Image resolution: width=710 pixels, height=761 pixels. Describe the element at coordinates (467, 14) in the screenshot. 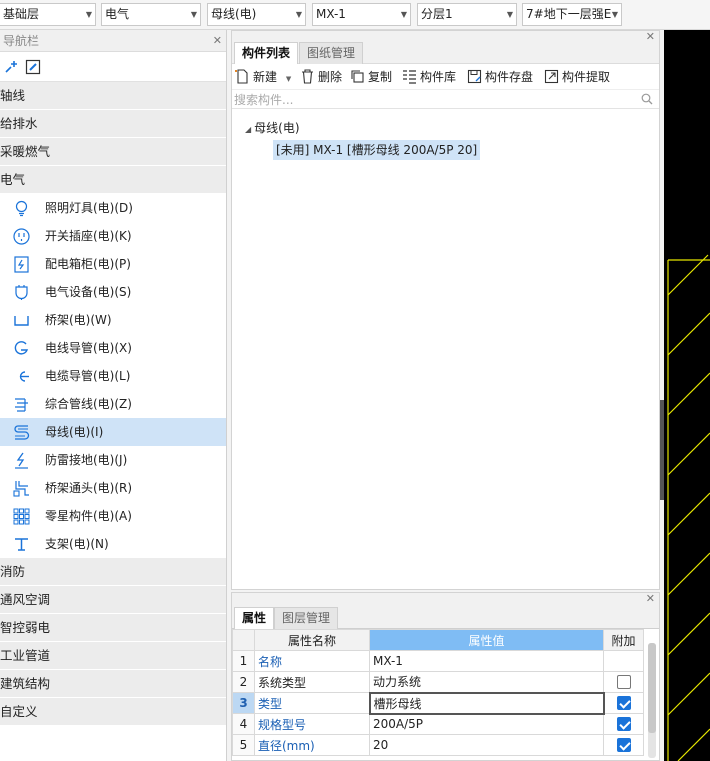

I see `layer-select: 分层1 ▼` at that location.